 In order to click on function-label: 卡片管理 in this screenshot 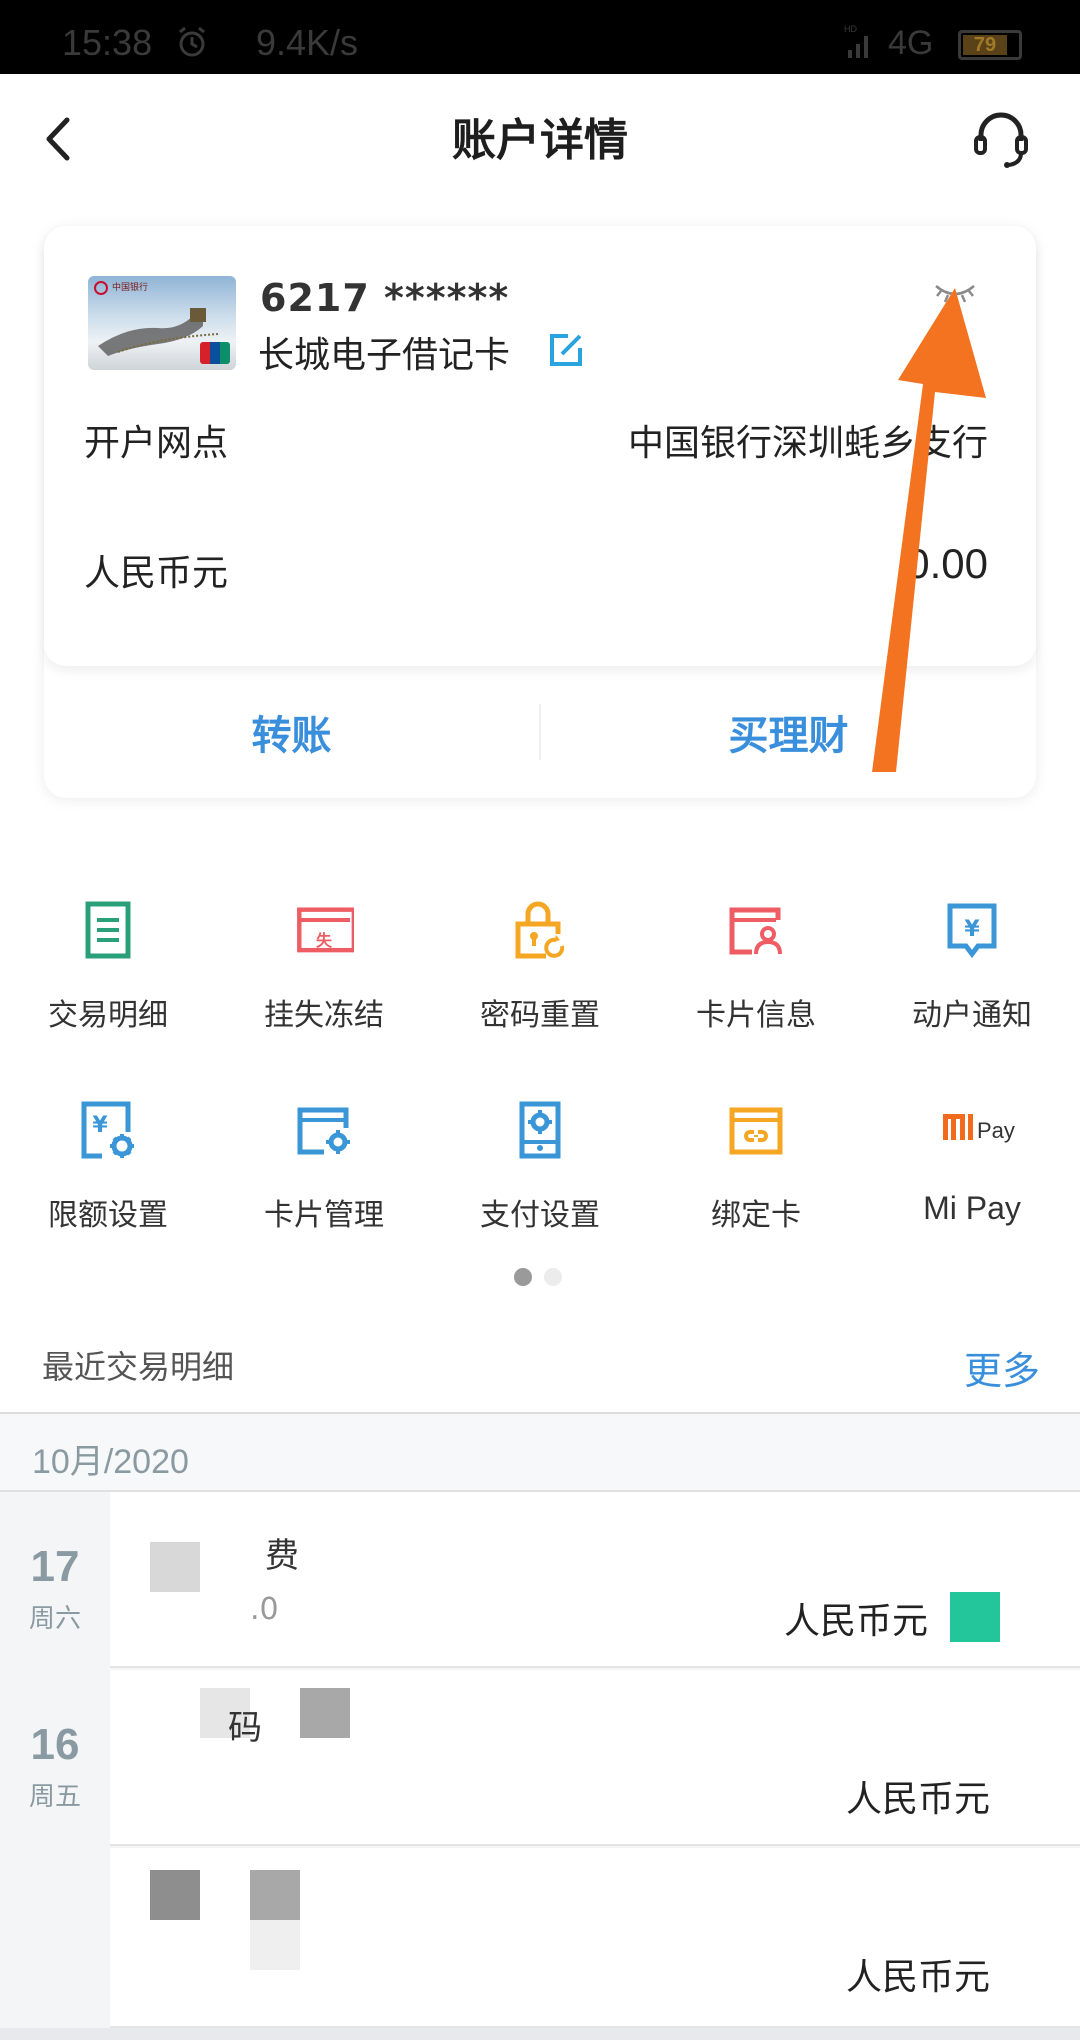, I will do `click(324, 1215)`.